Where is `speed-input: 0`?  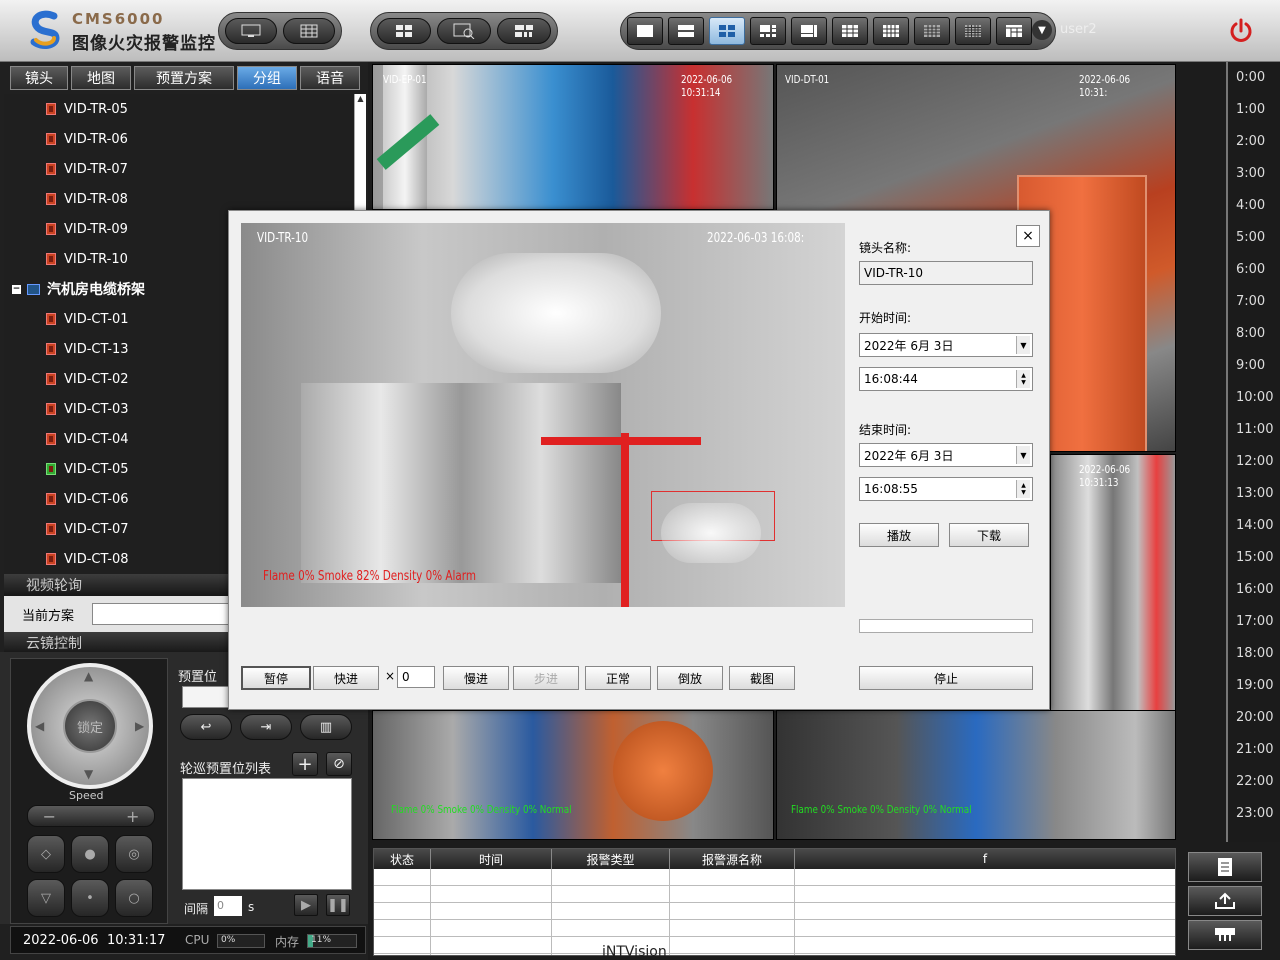
speed-input: 0 is located at coordinates (416, 677).